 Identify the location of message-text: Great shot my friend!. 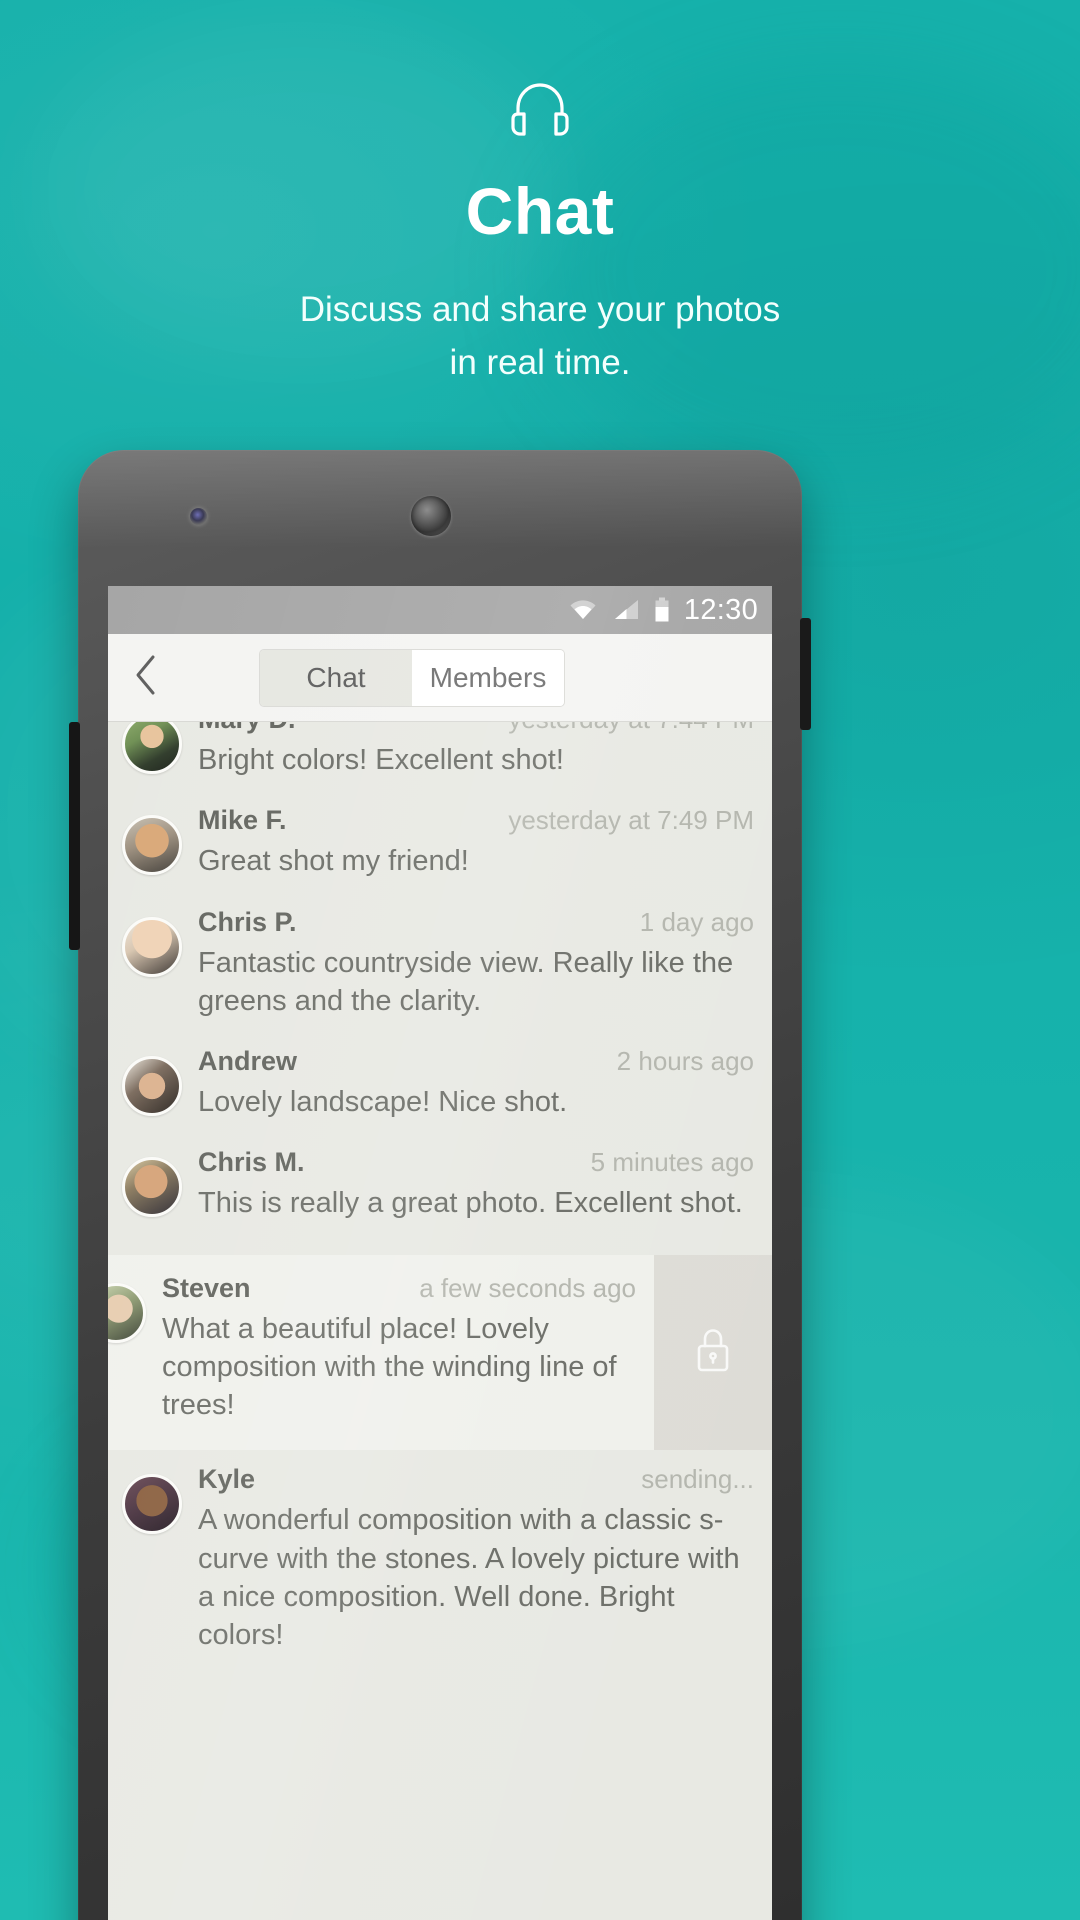
(333, 861).